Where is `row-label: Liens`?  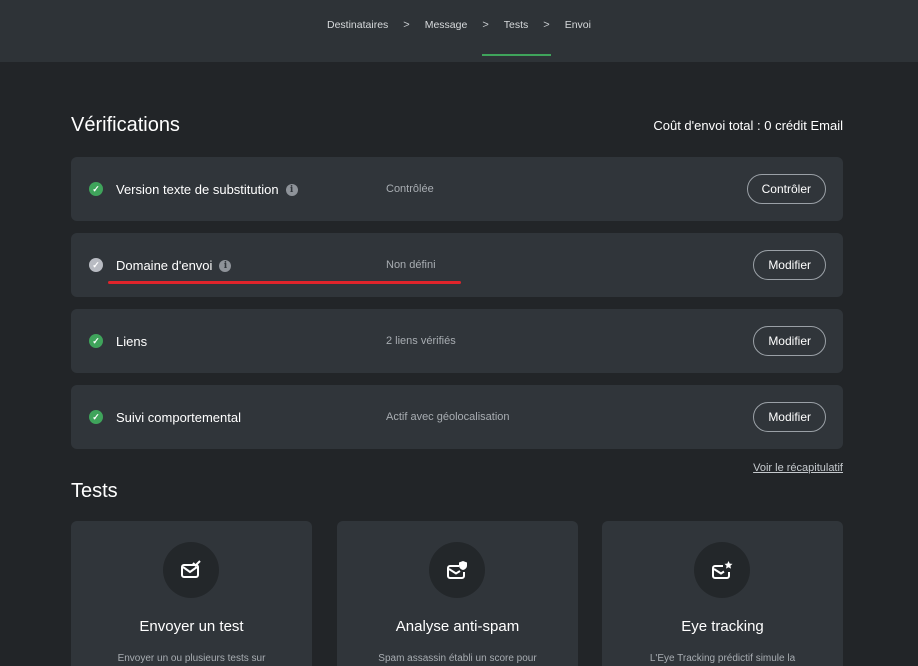 row-label: Liens is located at coordinates (132, 341).